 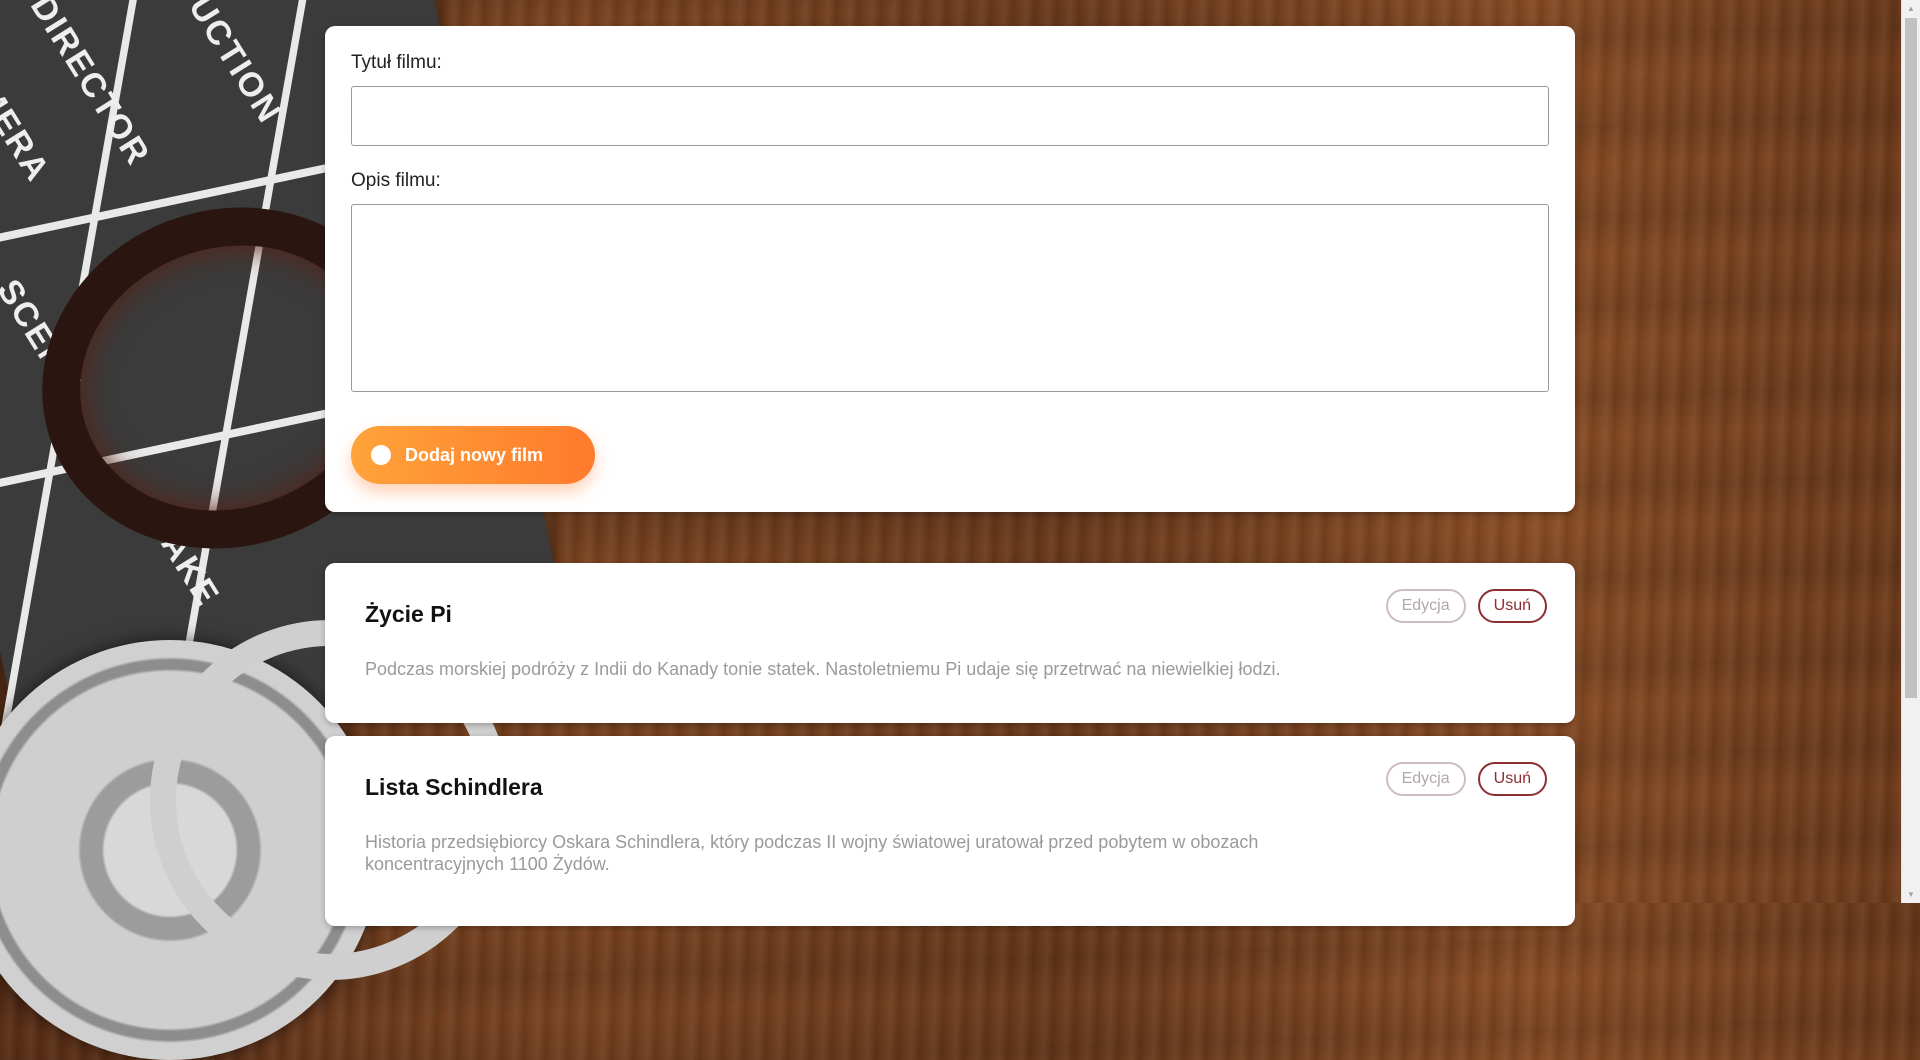 What do you see at coordinates (950, 116) in the screenshot?
I see `title-input` at bounding box center [950, 116].